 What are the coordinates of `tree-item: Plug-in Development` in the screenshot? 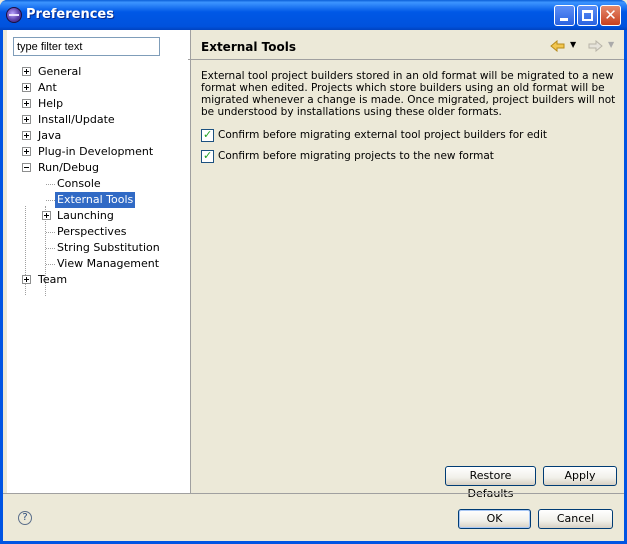 It's located at (99, 152).